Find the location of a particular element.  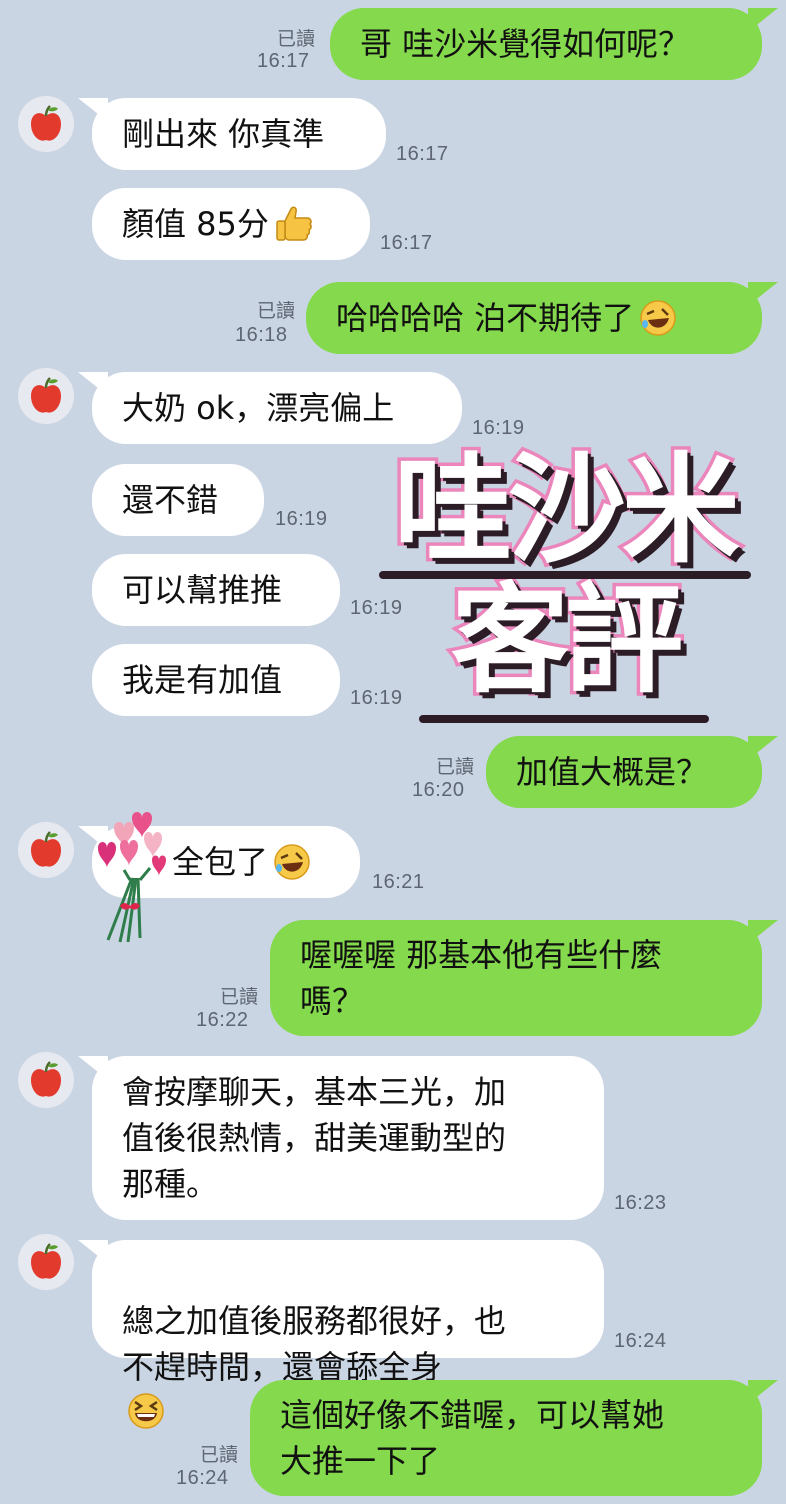

message-bubble: 剛出來 你真準 is located at coordinates (239, 134).